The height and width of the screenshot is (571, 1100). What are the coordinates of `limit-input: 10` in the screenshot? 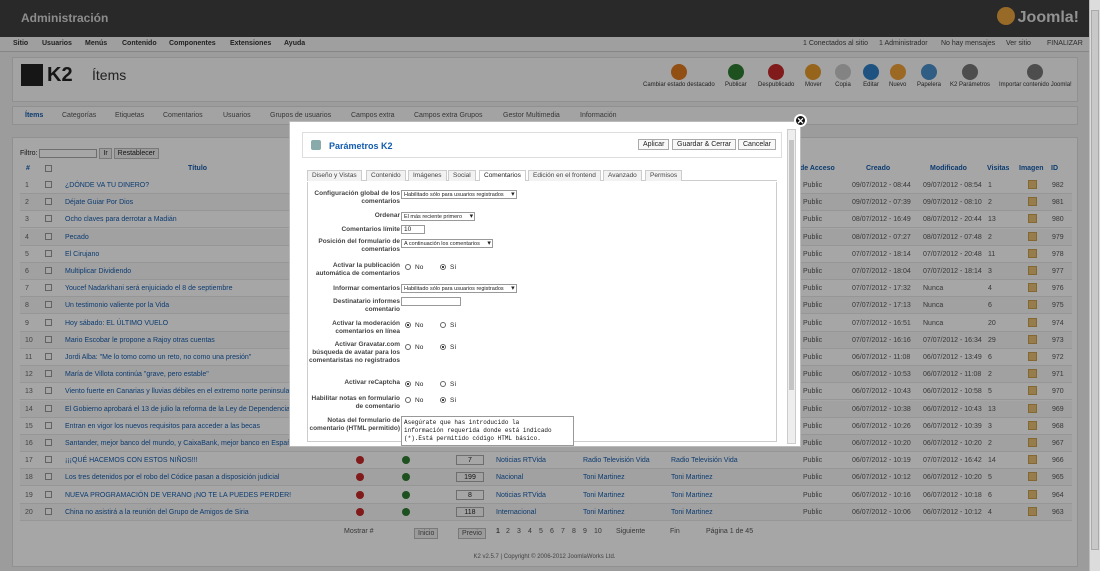 It's located at (413, 229).